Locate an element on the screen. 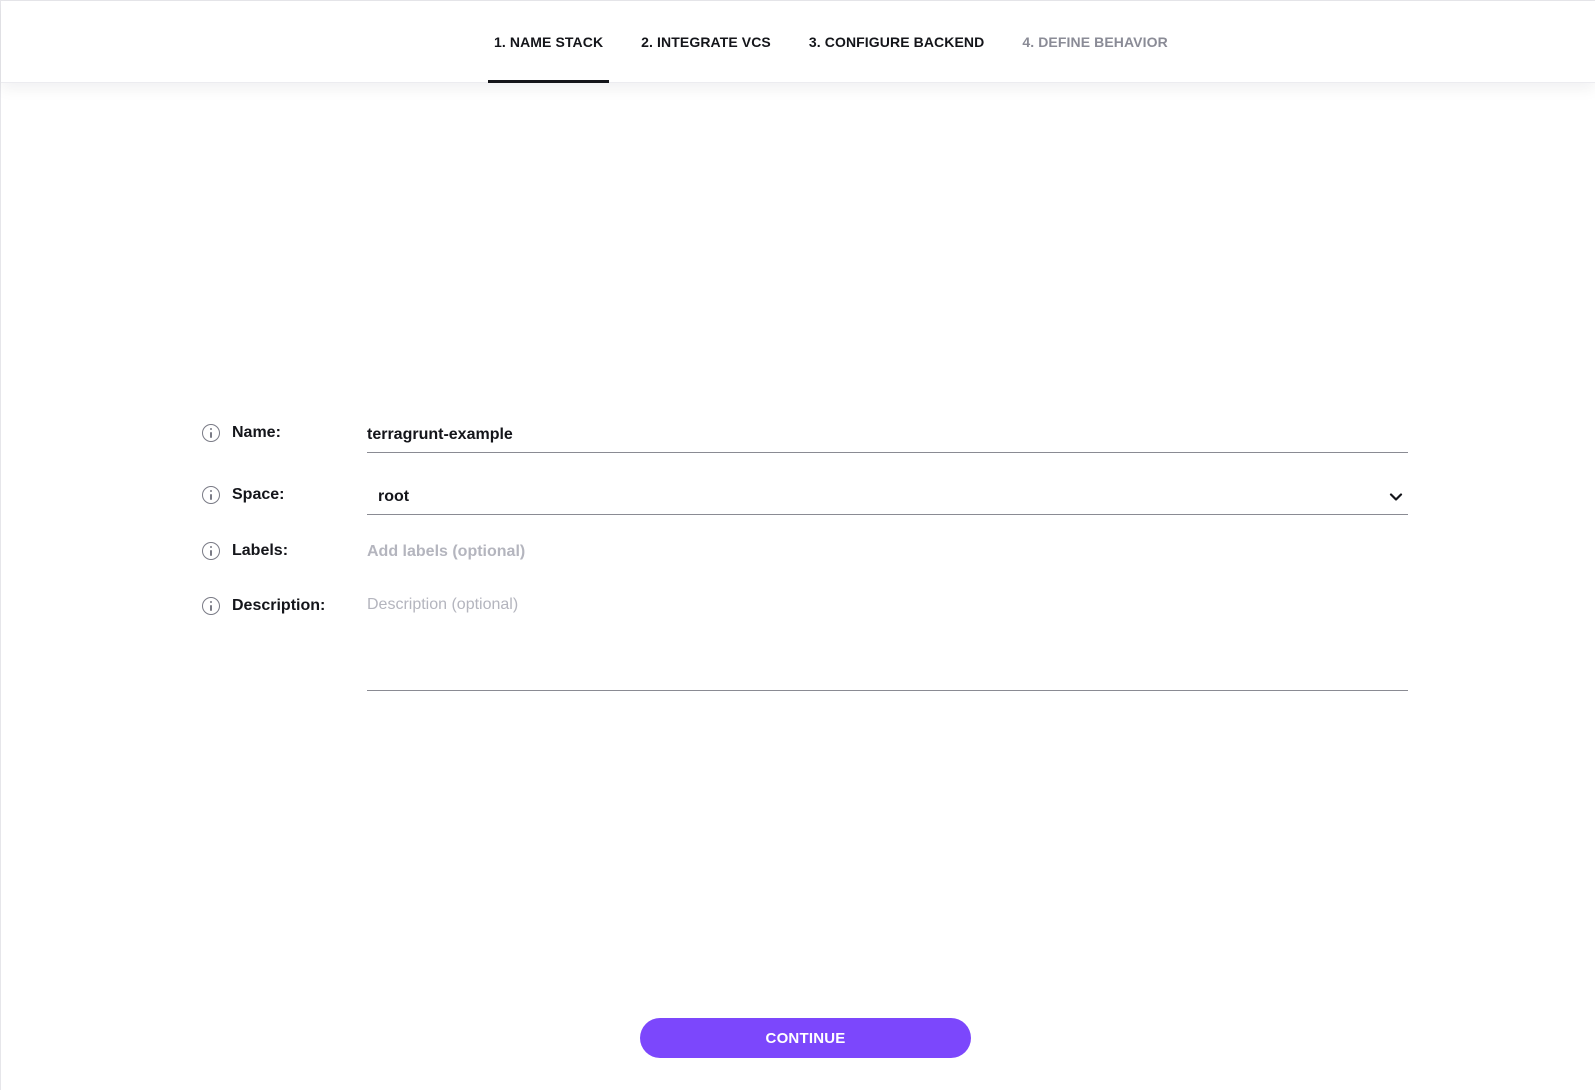 The image size is (1595, 1090). name-row: Name: is located at coordinates (805, 432).